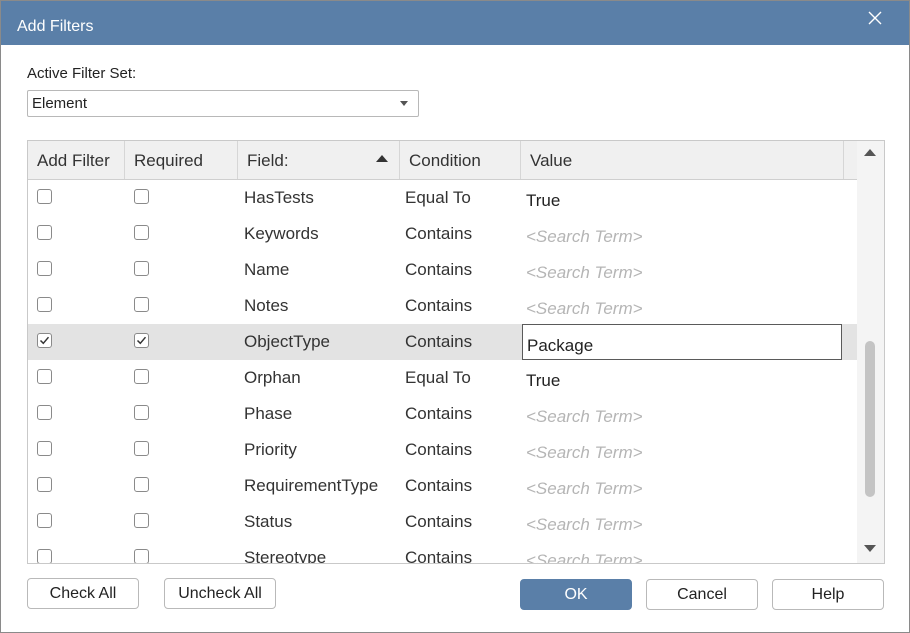  What do you see at coordinates (285, 555) in the screenshot?
I see `field-name: Stereotype` at bounding box center [285, 555].